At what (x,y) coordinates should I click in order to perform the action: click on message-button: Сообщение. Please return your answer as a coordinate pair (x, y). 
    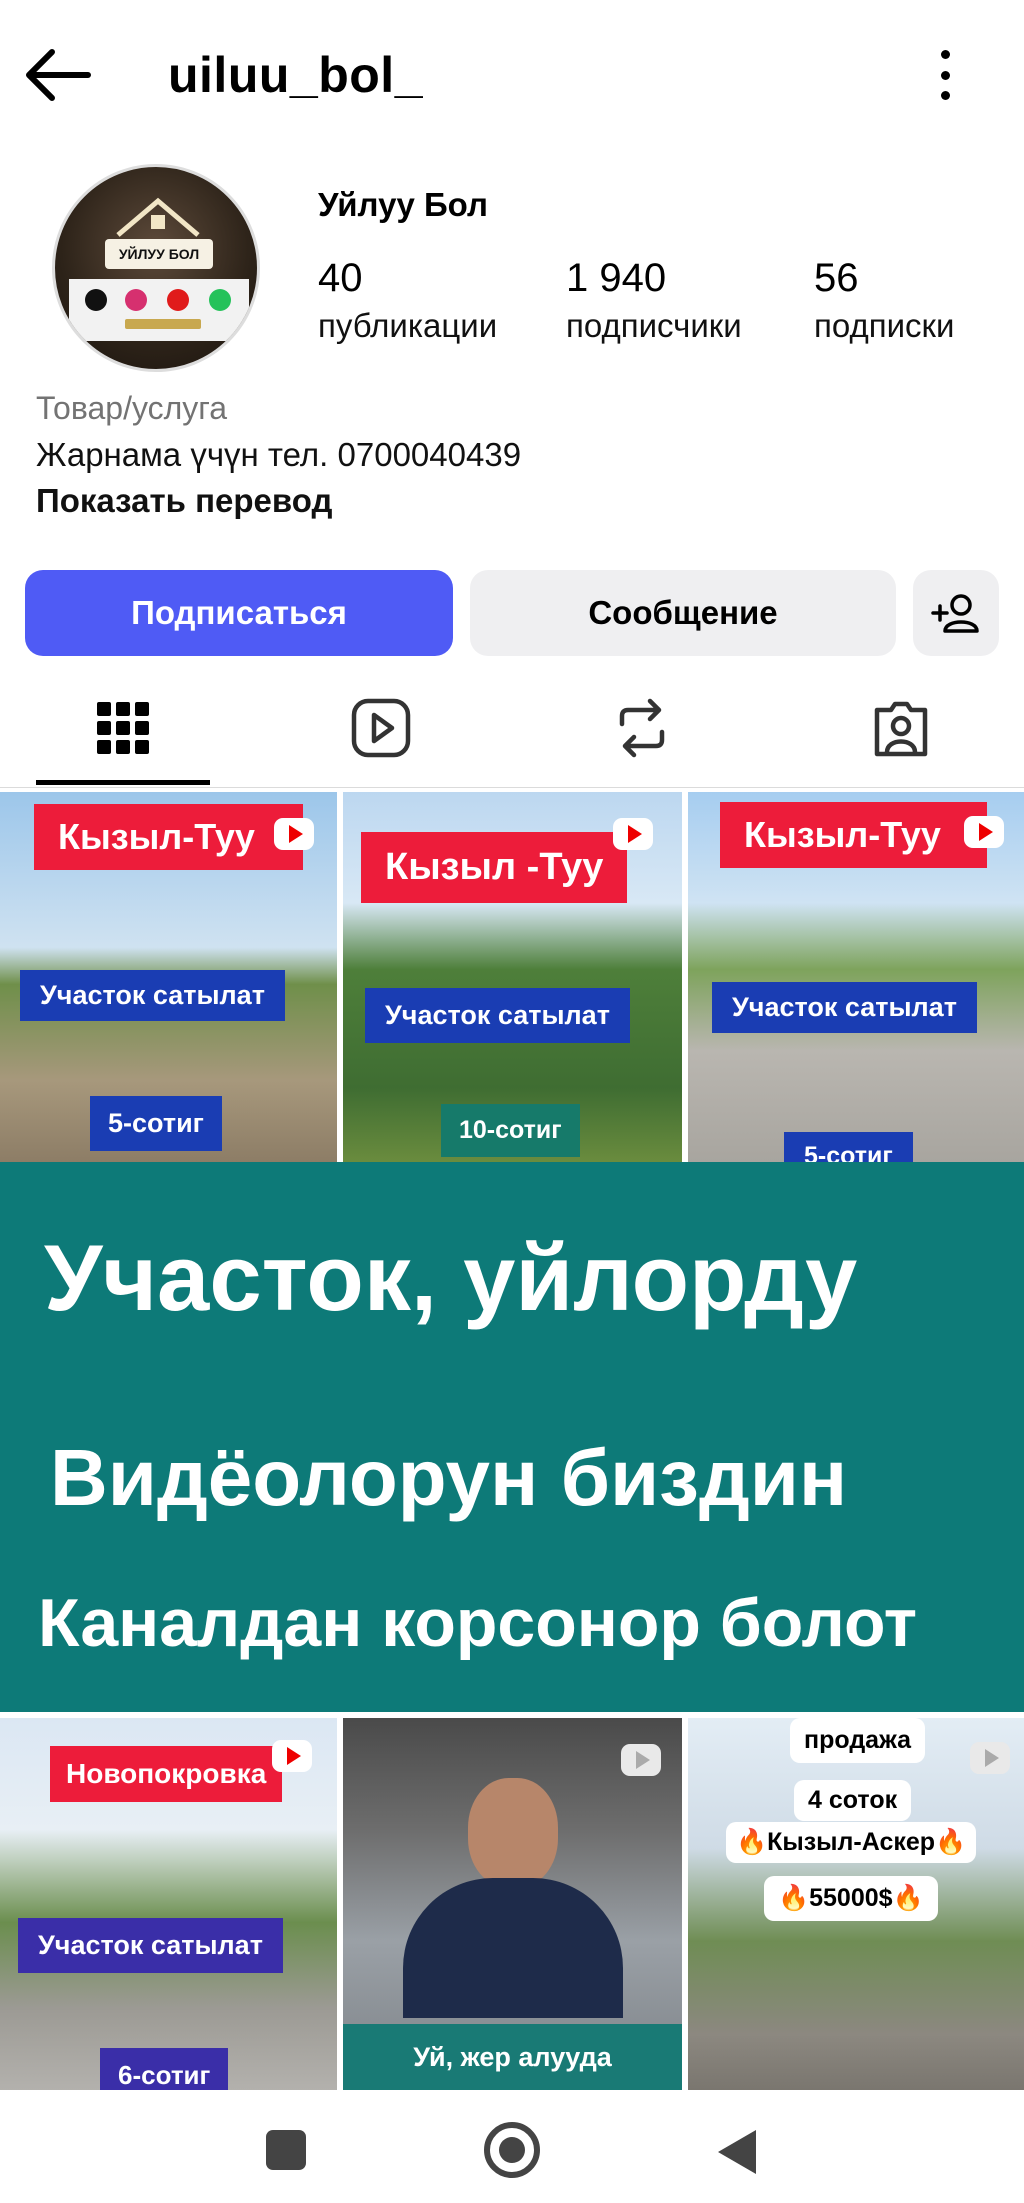
    Looking at the image, I should click on (683, 613).